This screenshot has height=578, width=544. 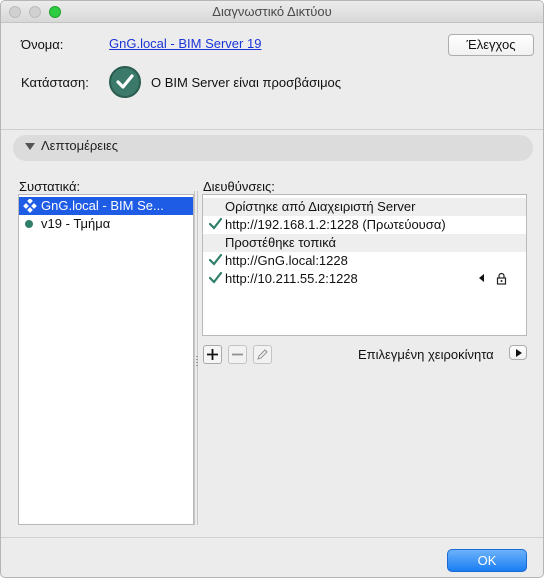 What do you see at coordinates (196, 358) in the screenshot?
I see `pane-splitter` at bounding box center [196, 358].